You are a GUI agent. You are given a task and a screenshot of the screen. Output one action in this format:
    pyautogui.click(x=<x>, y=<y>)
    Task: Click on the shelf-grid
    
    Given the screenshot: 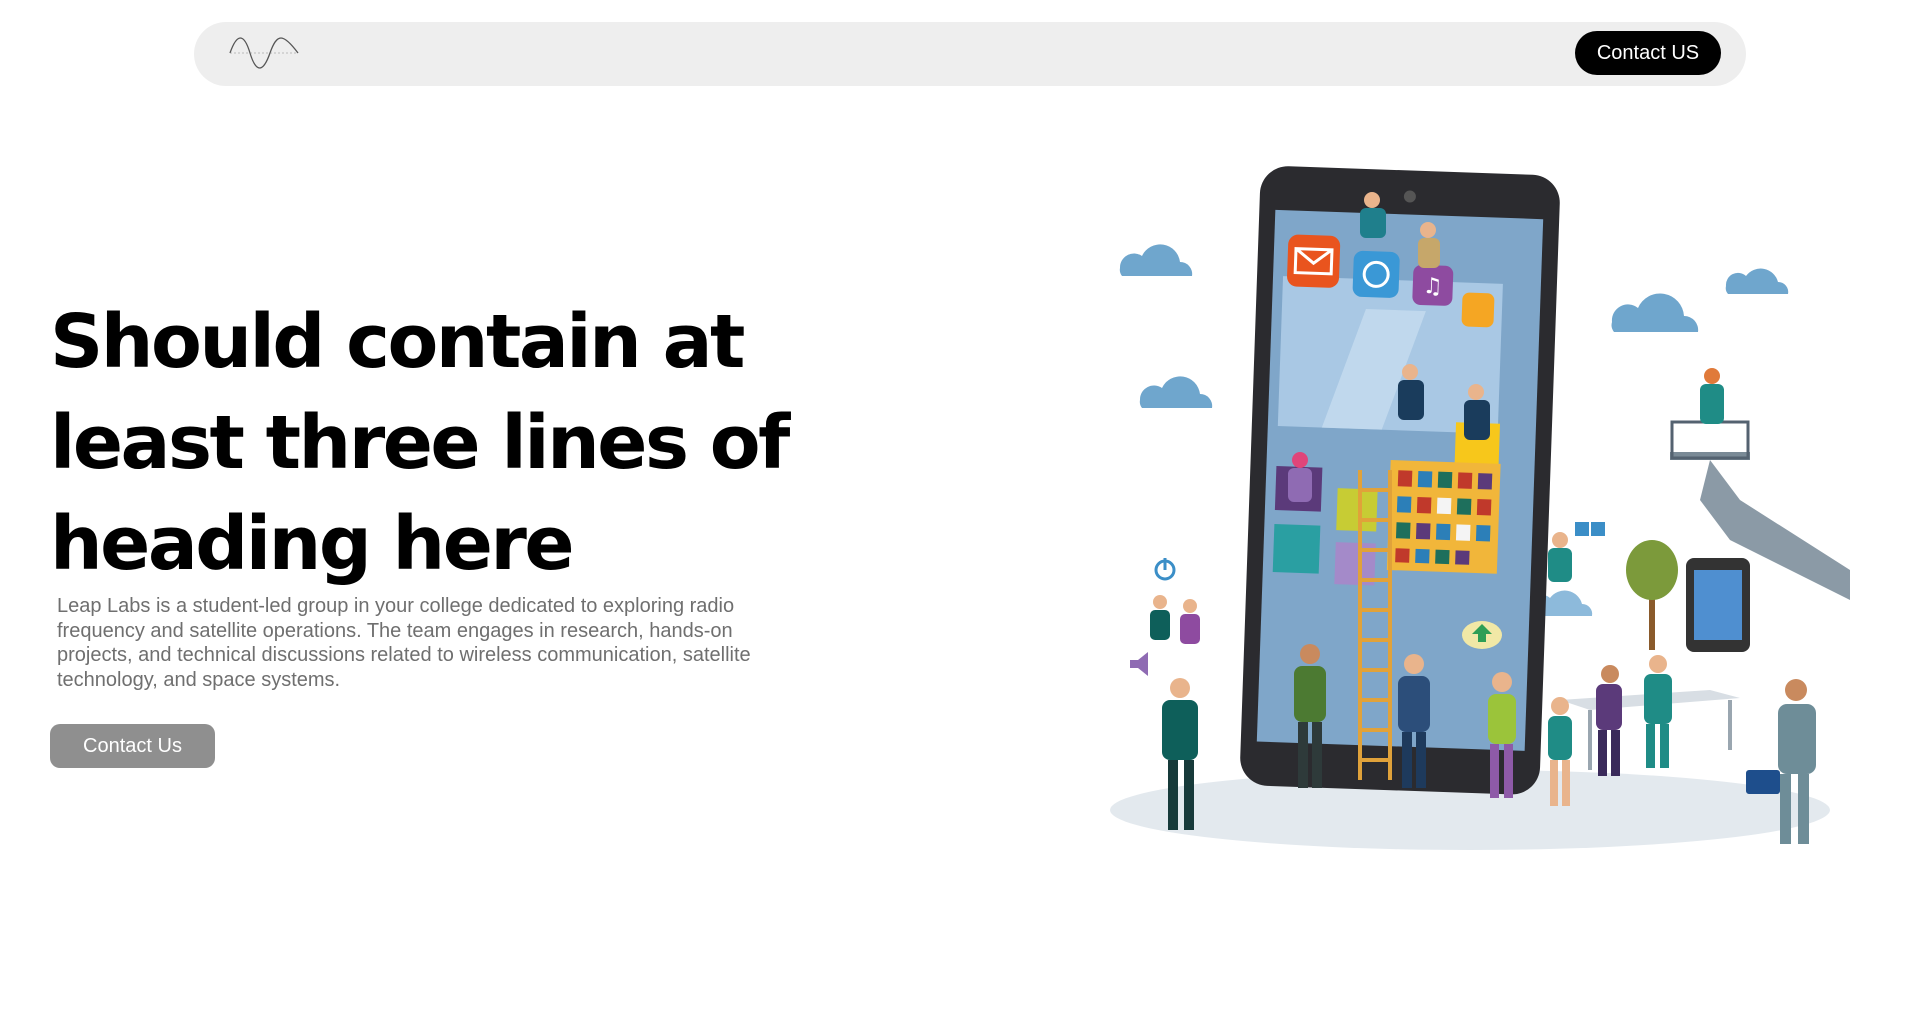 What is the action you would take?
    pyautogui.click(x=1443, y=517)
    